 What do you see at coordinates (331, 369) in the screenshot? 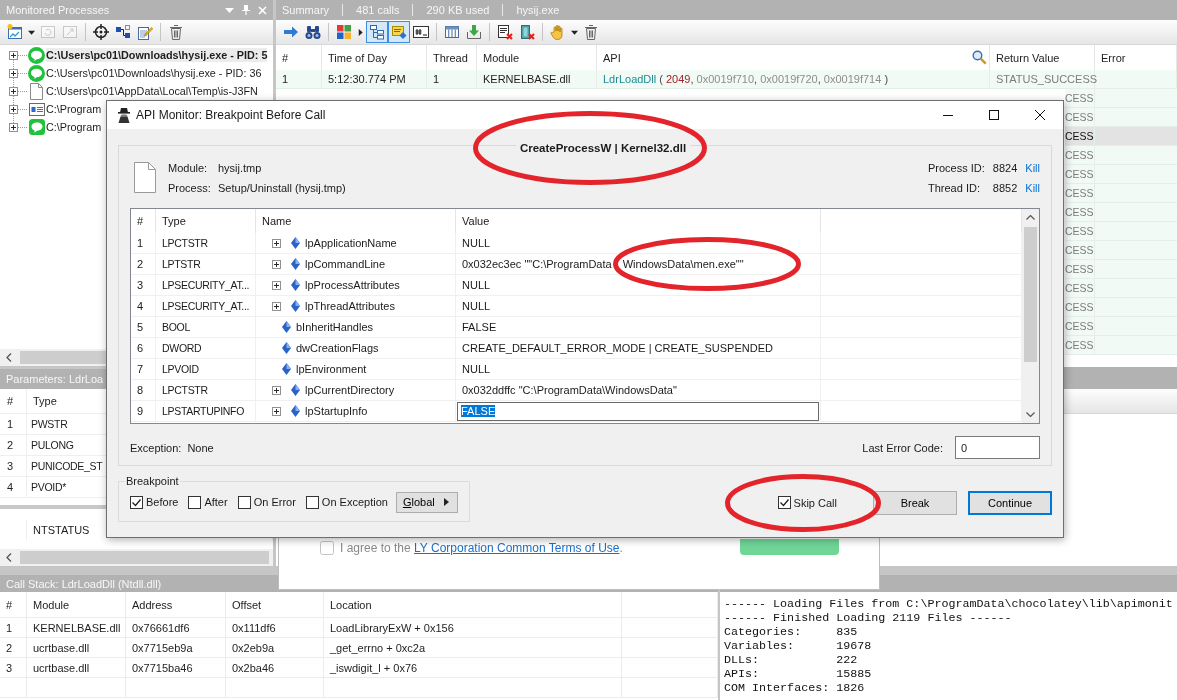
I see `parameter-name: lpEnvironment` at bounding box center [331, 369].